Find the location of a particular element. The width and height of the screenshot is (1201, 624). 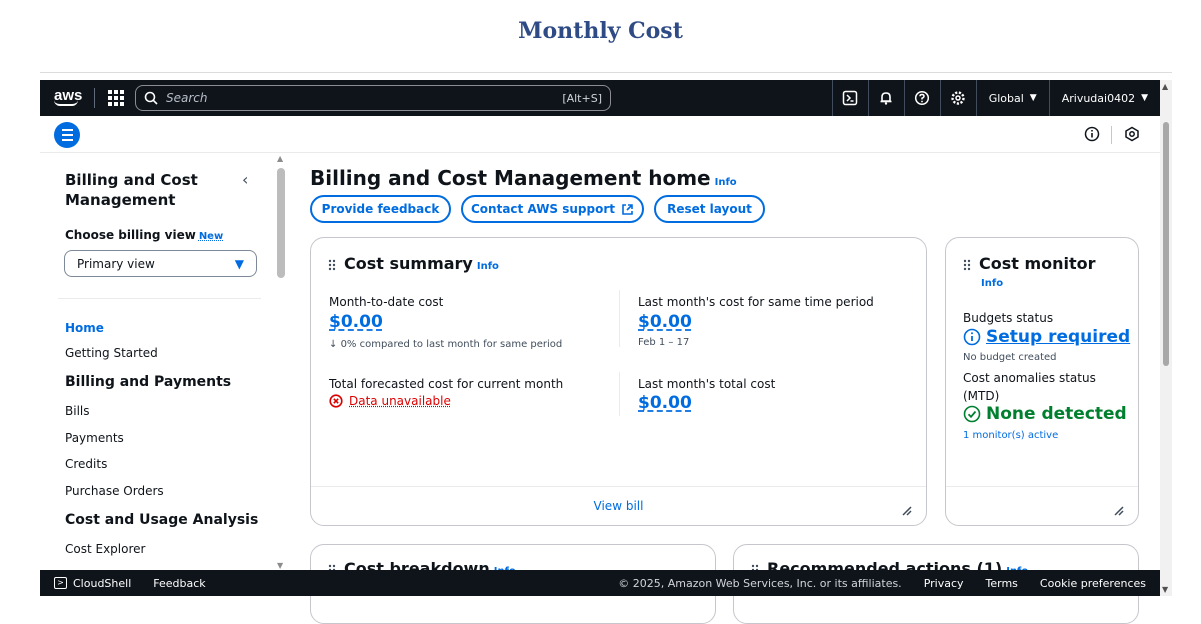

sidebar-section-cost: Cost and Usage Analysis is located at coordinates (161, 520).